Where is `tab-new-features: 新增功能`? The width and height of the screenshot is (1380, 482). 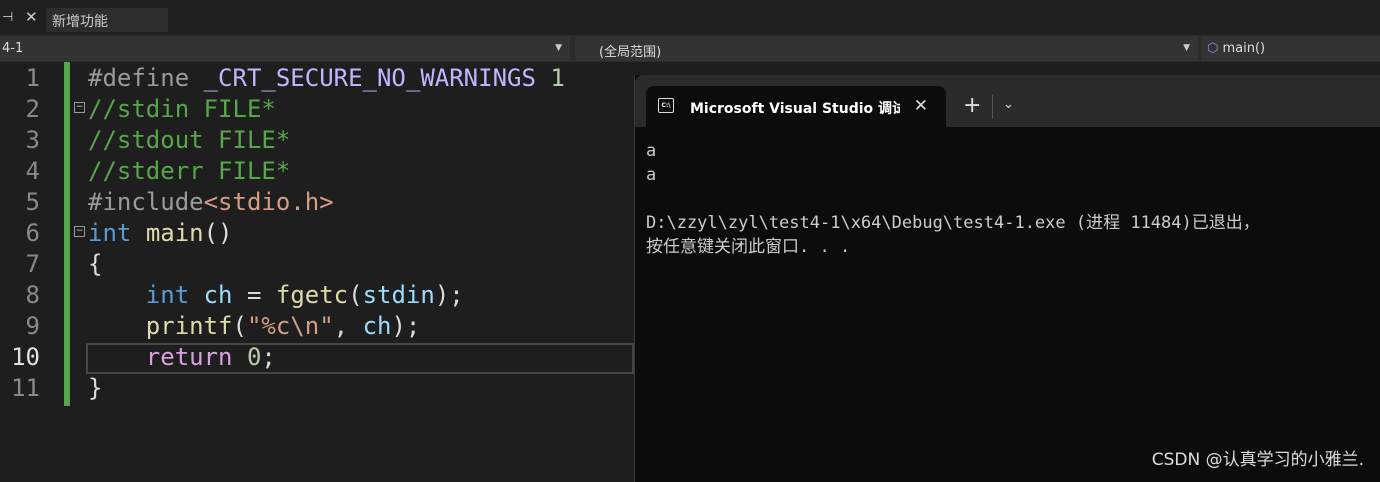 tab-new-features: 新增功能 is located at coordinates (107, 20).